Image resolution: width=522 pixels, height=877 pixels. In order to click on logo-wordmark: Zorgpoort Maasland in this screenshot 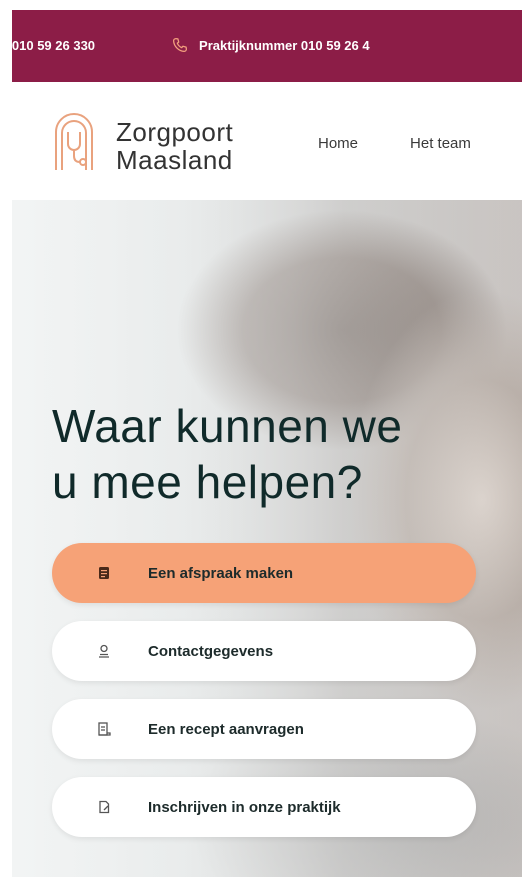, I will do `click(174, 146)`.